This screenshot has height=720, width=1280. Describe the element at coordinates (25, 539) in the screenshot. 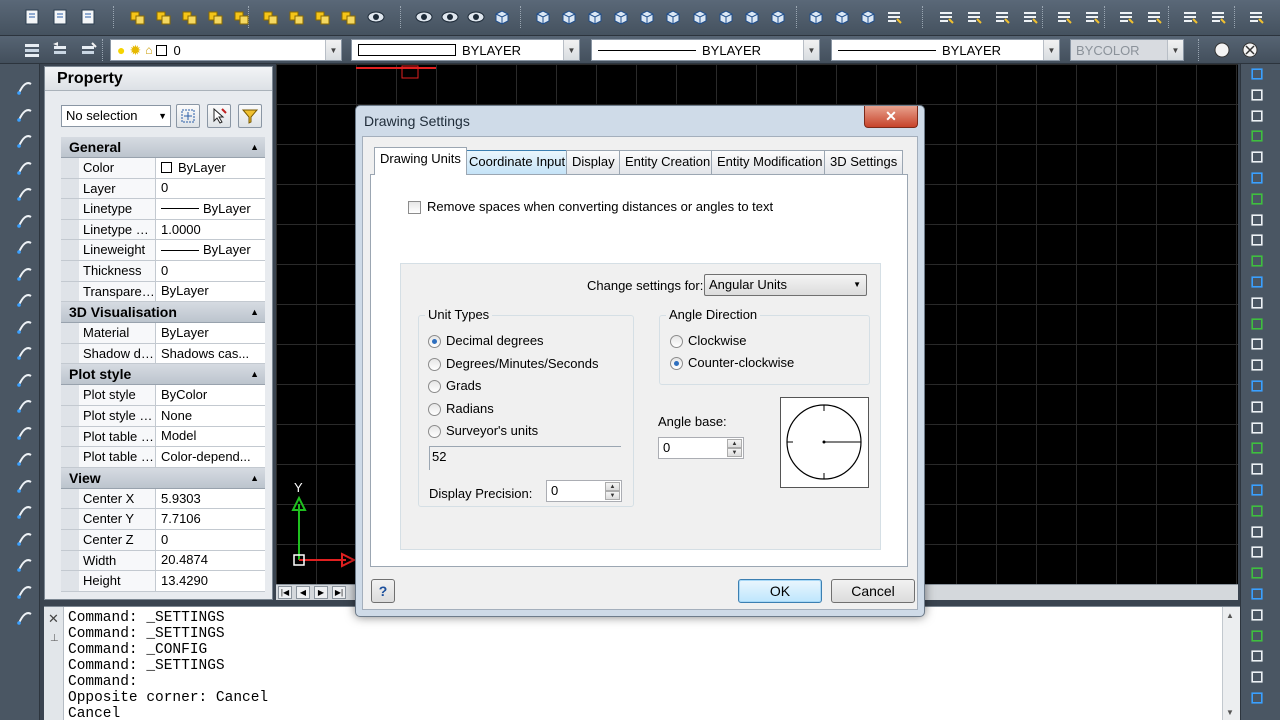

I see `revcloud-icon` at that location.